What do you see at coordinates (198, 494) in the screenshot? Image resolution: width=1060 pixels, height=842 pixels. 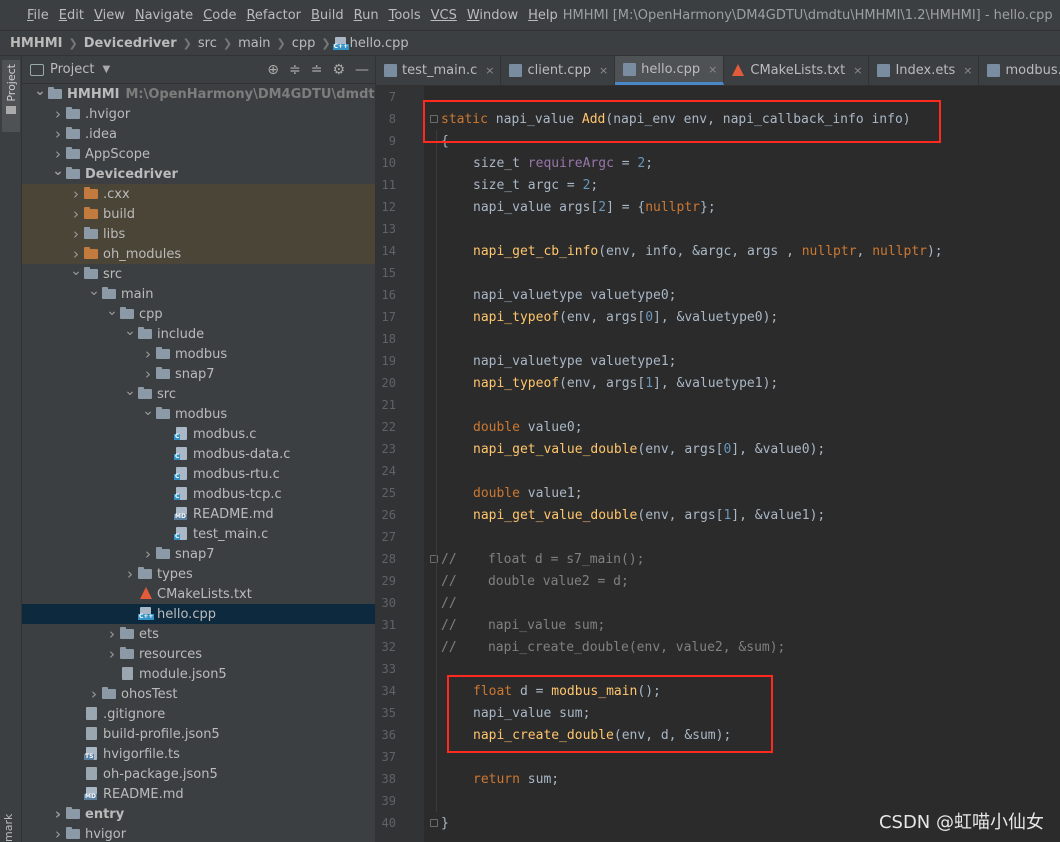 I see `tree-row: ›Cmodbus-tcp.c` at bounding box center [198, 494].